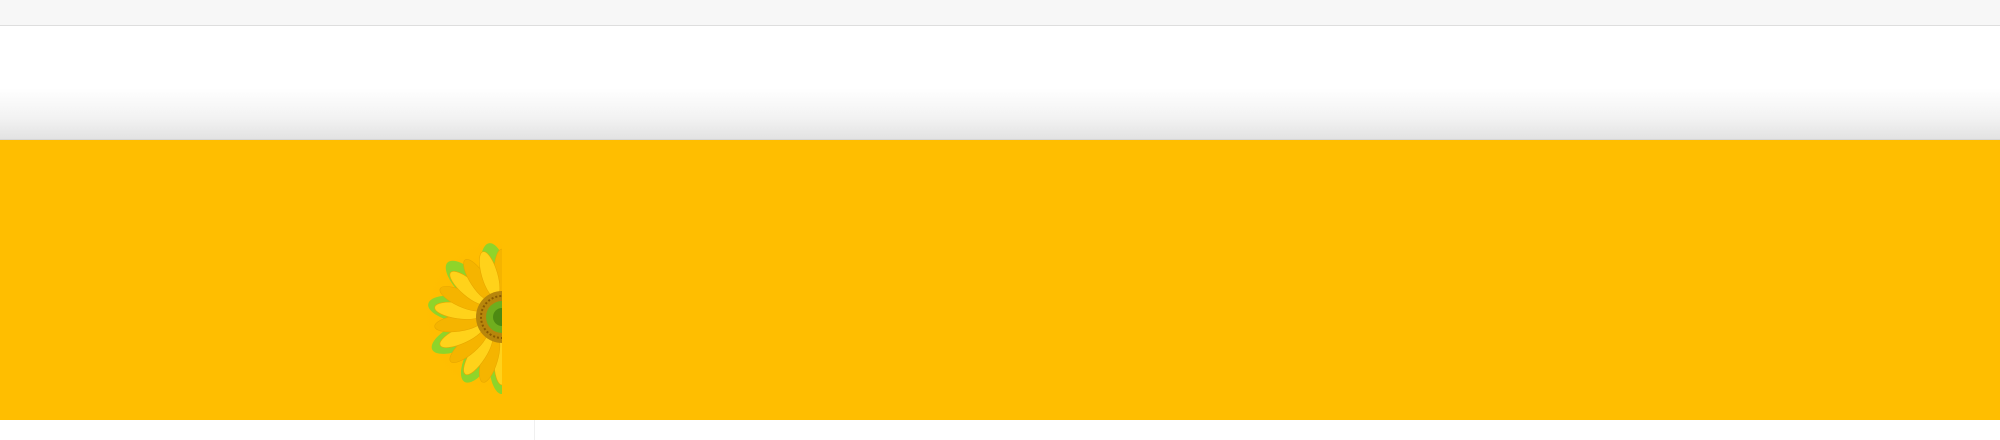 The height and width of the screenshot is (440, 2000). I want to click on sunflower-icon, so click(460, 311).